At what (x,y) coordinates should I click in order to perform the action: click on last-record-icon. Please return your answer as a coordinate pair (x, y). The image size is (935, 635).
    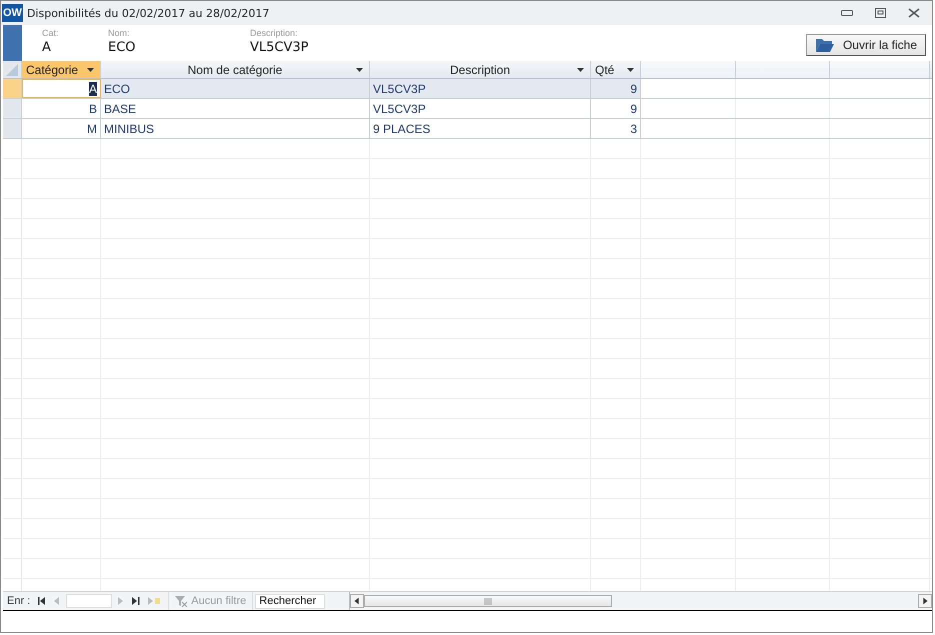
    Looking at the image, I should click on (136, 601).